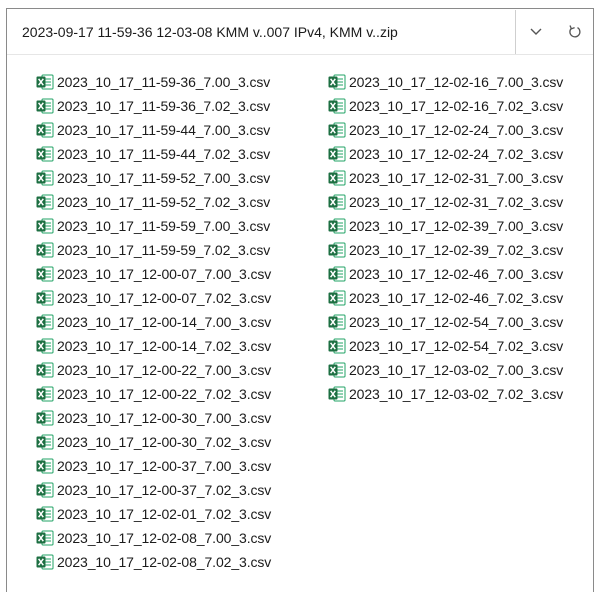  Describe the element at coordinates (182, 322) in the screenshot. I see `file-item: 2023_10_17_12-00-14_7.00_3.csv` at that location.